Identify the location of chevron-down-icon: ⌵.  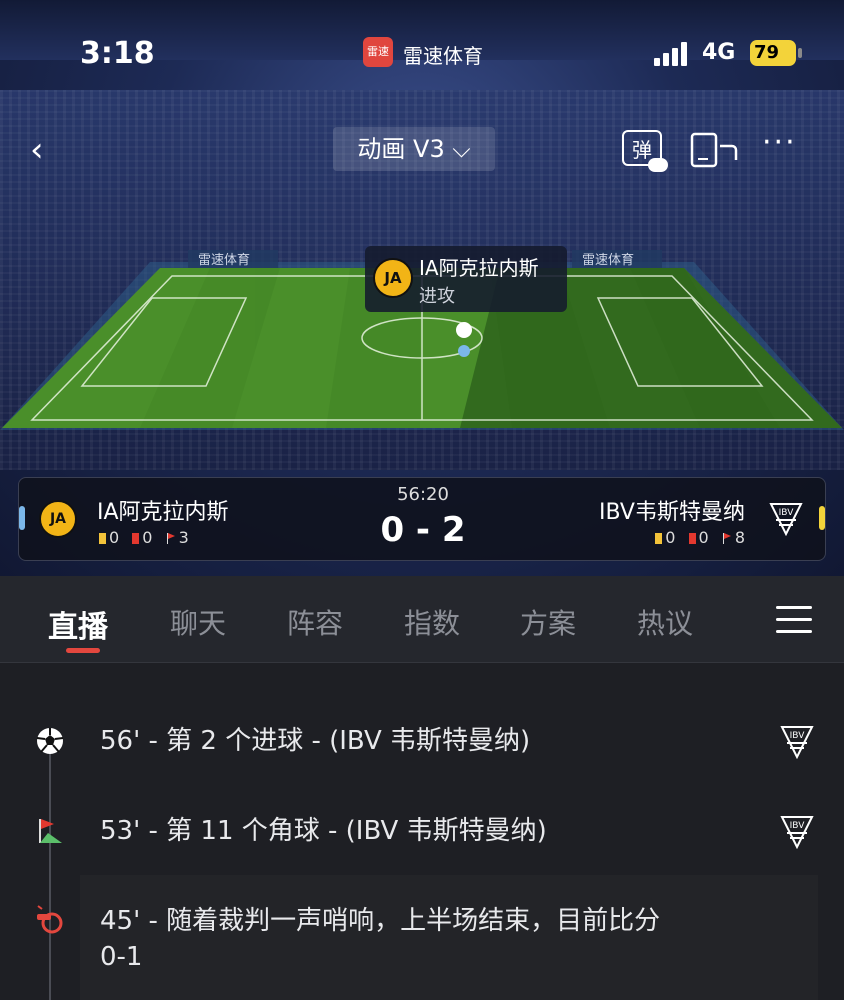
(461, 149).